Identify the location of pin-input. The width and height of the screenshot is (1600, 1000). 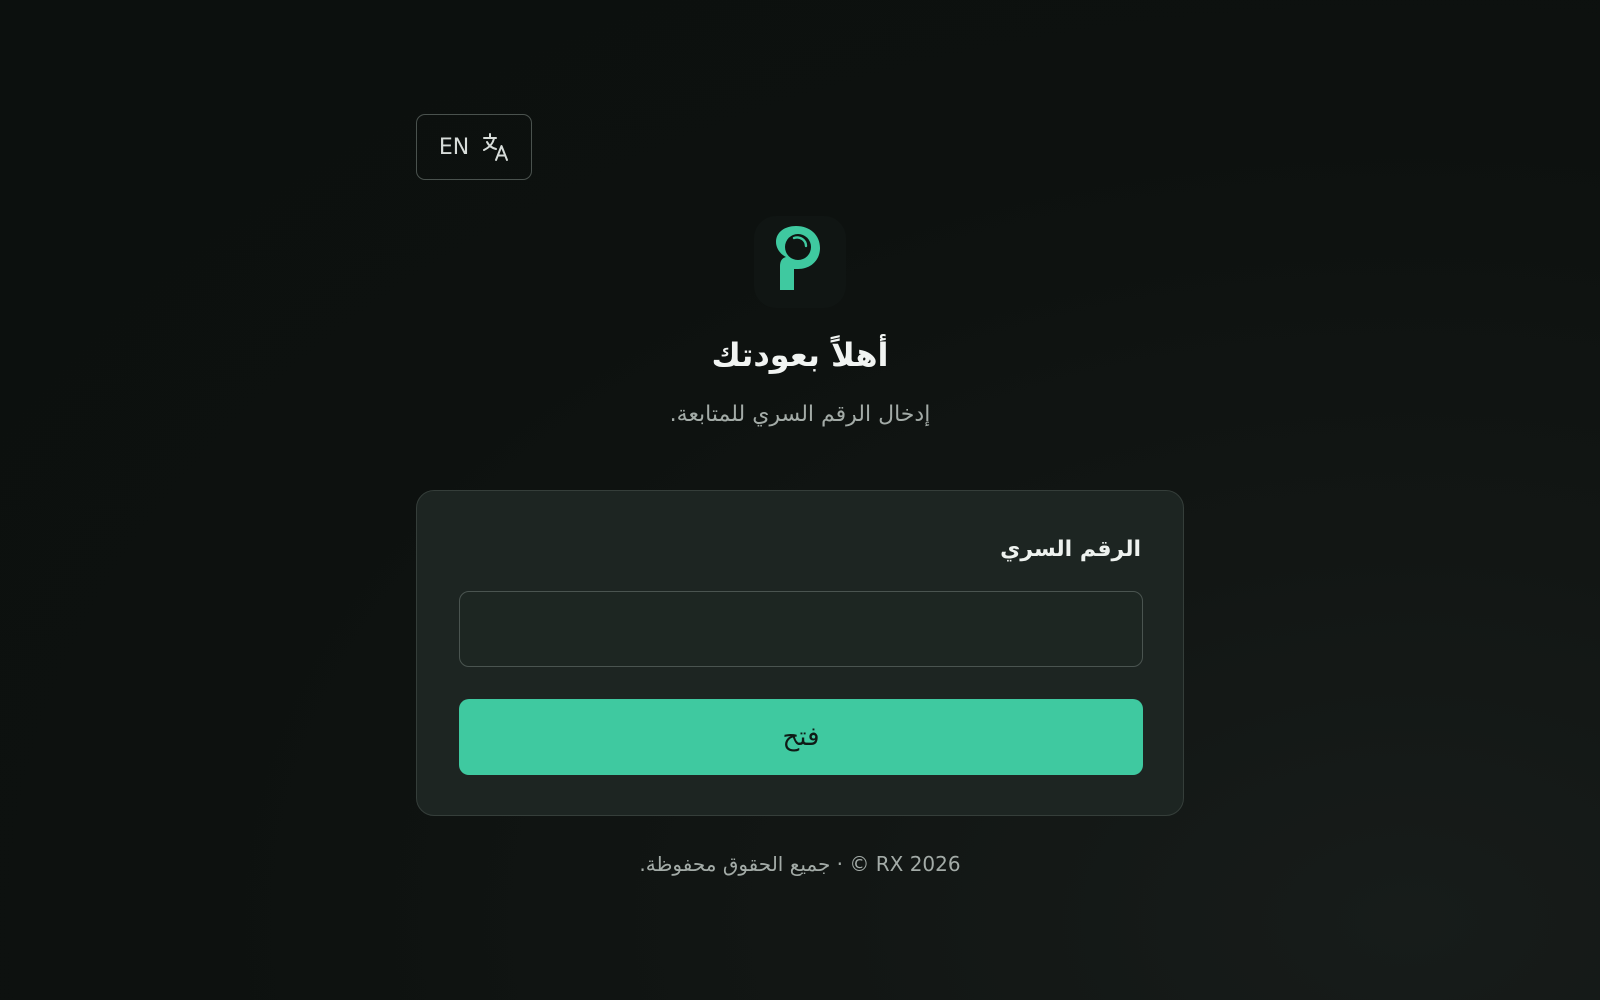
(801, 629).